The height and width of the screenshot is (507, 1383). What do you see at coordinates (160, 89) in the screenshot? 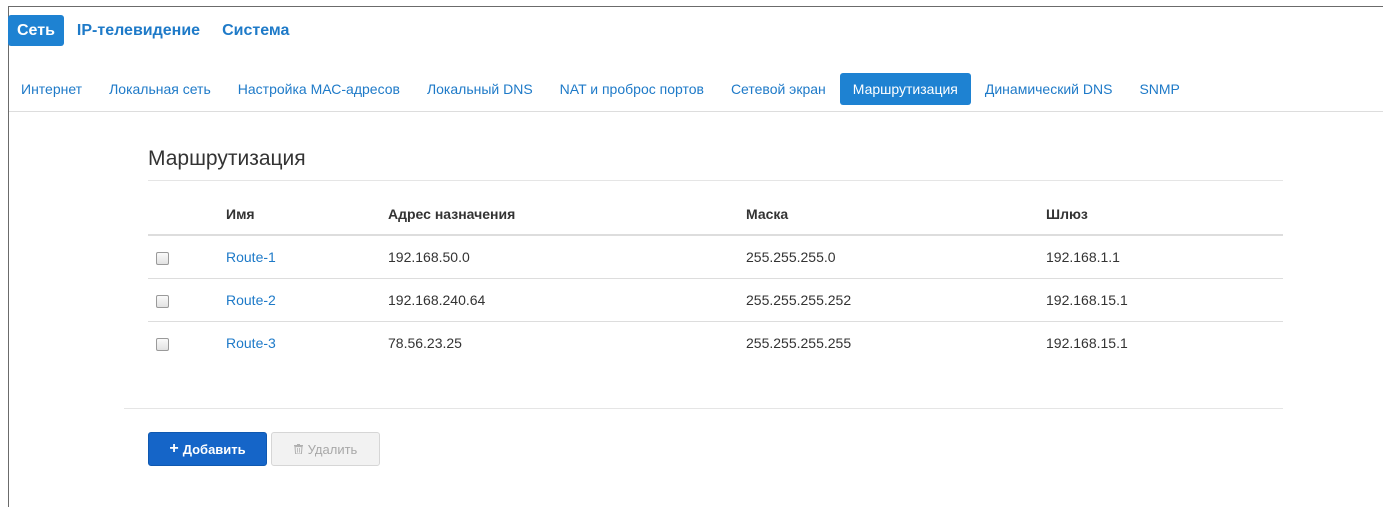
I see `tab-local-network: Локальная сеть` at bounding box center [160, 89].